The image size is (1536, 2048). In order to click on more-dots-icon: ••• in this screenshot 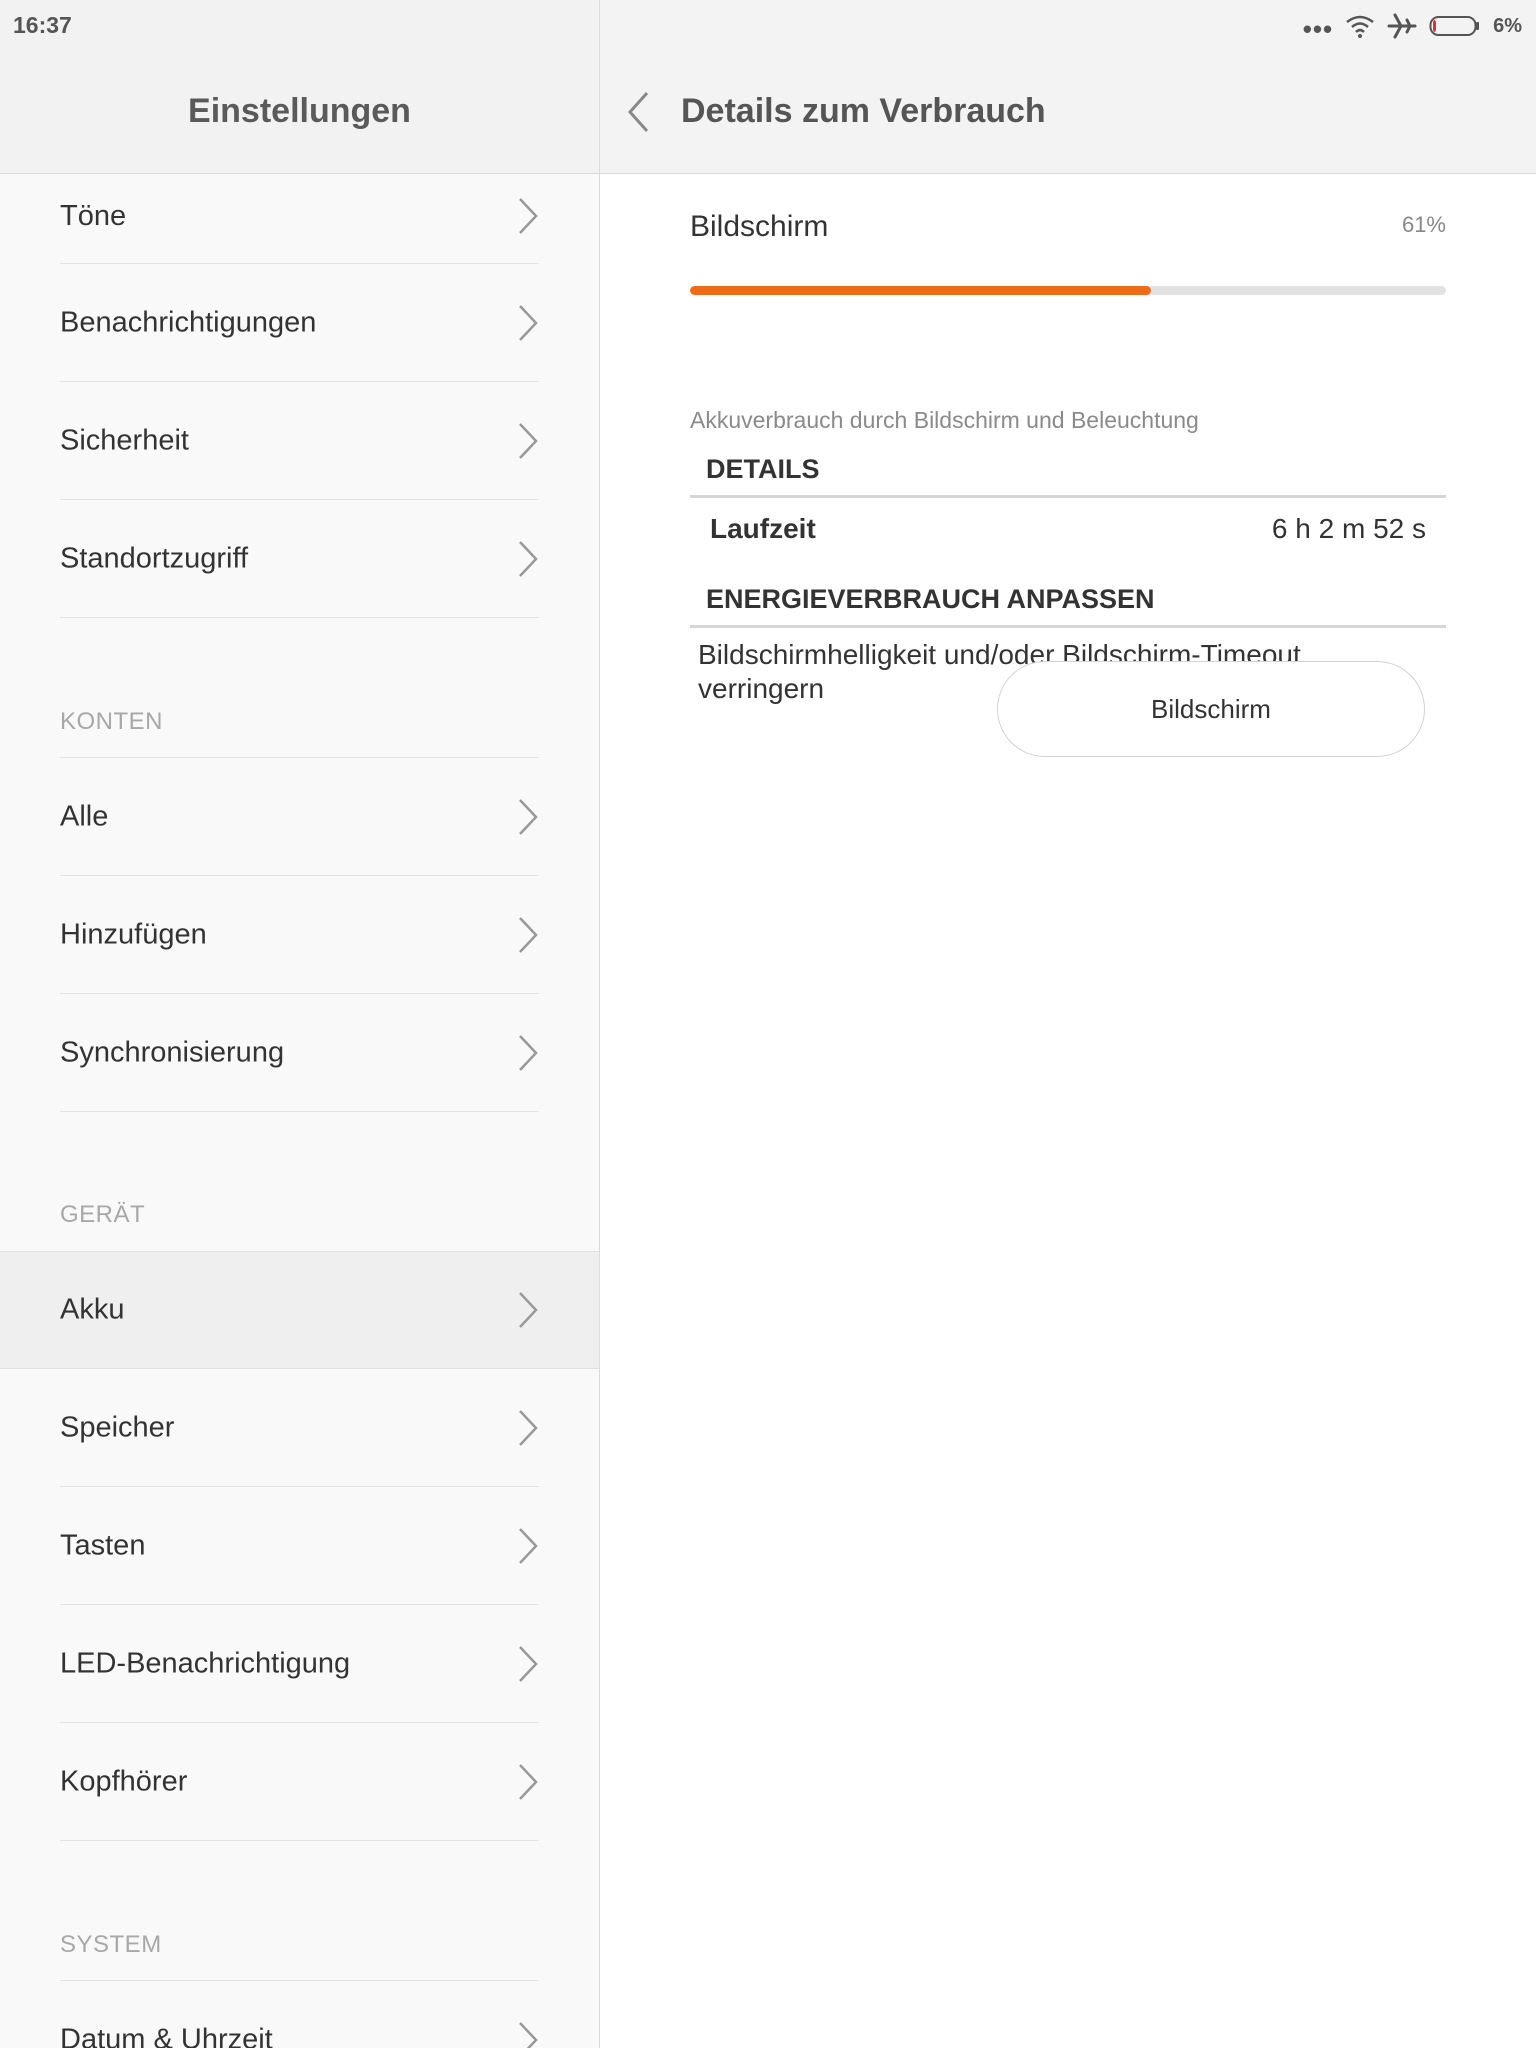, I will do `click(1318, 29)`.